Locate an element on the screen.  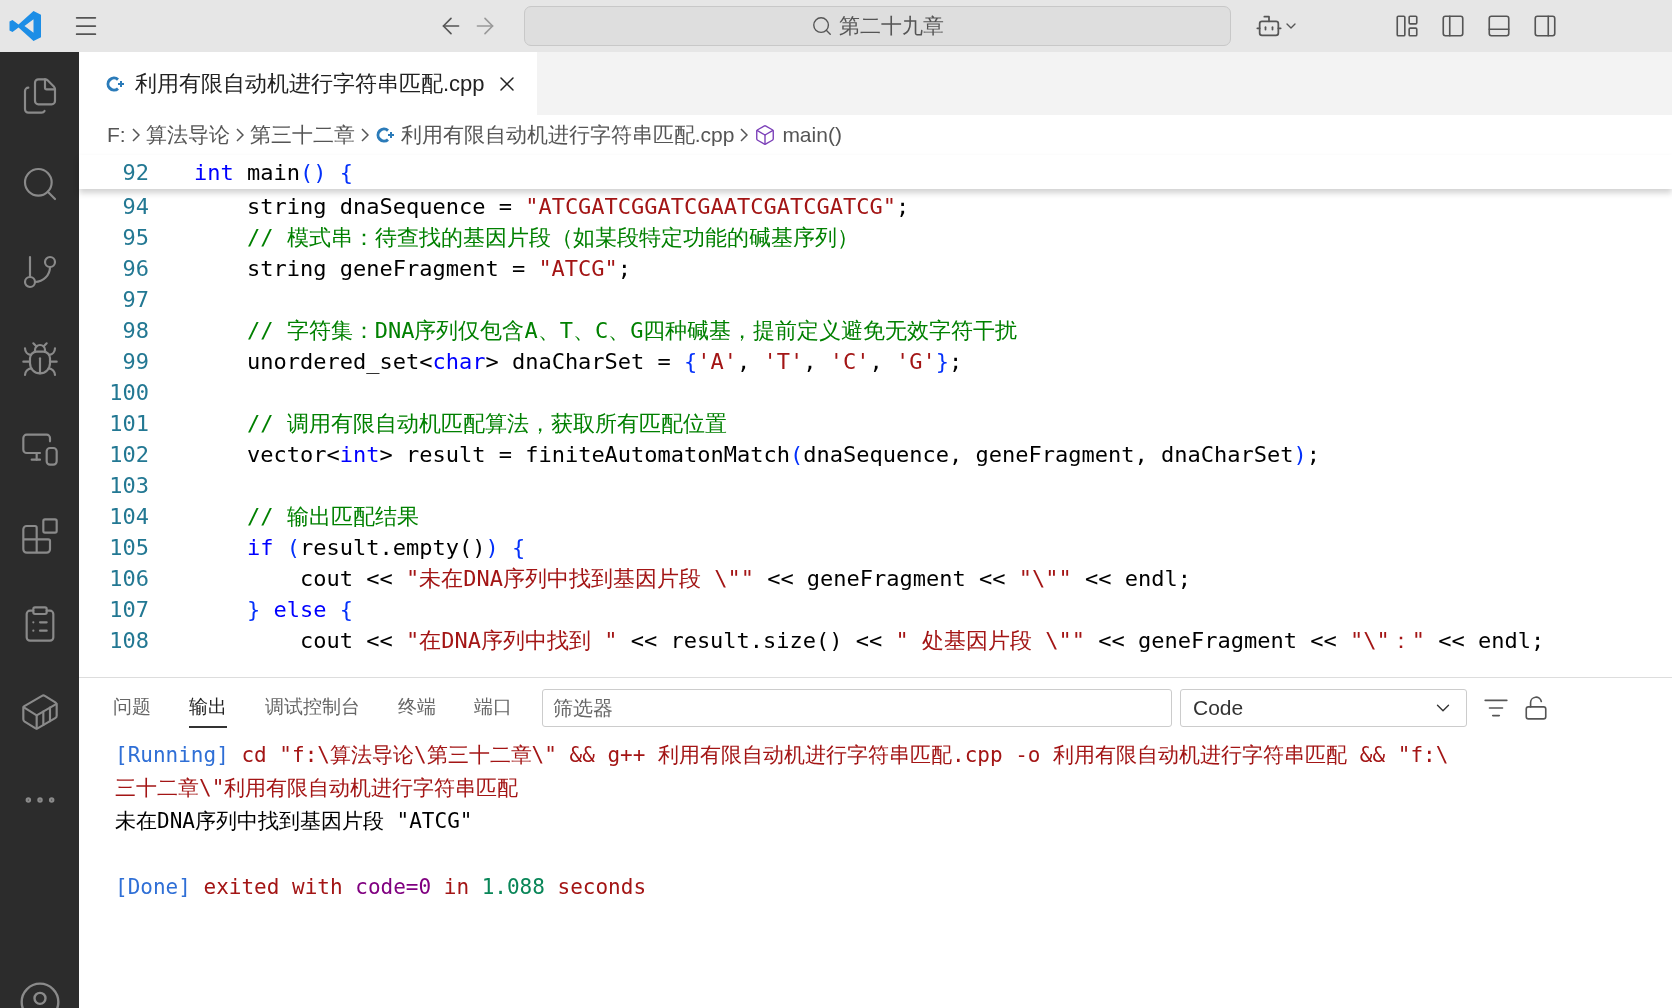
breadcrumb-item: 算法导论 is located at coordinates (187, 135).